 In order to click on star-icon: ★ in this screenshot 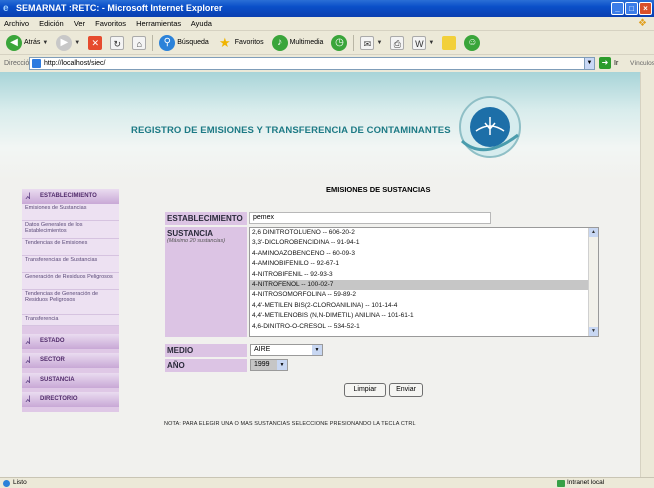, I will do `click(224, 42)`.